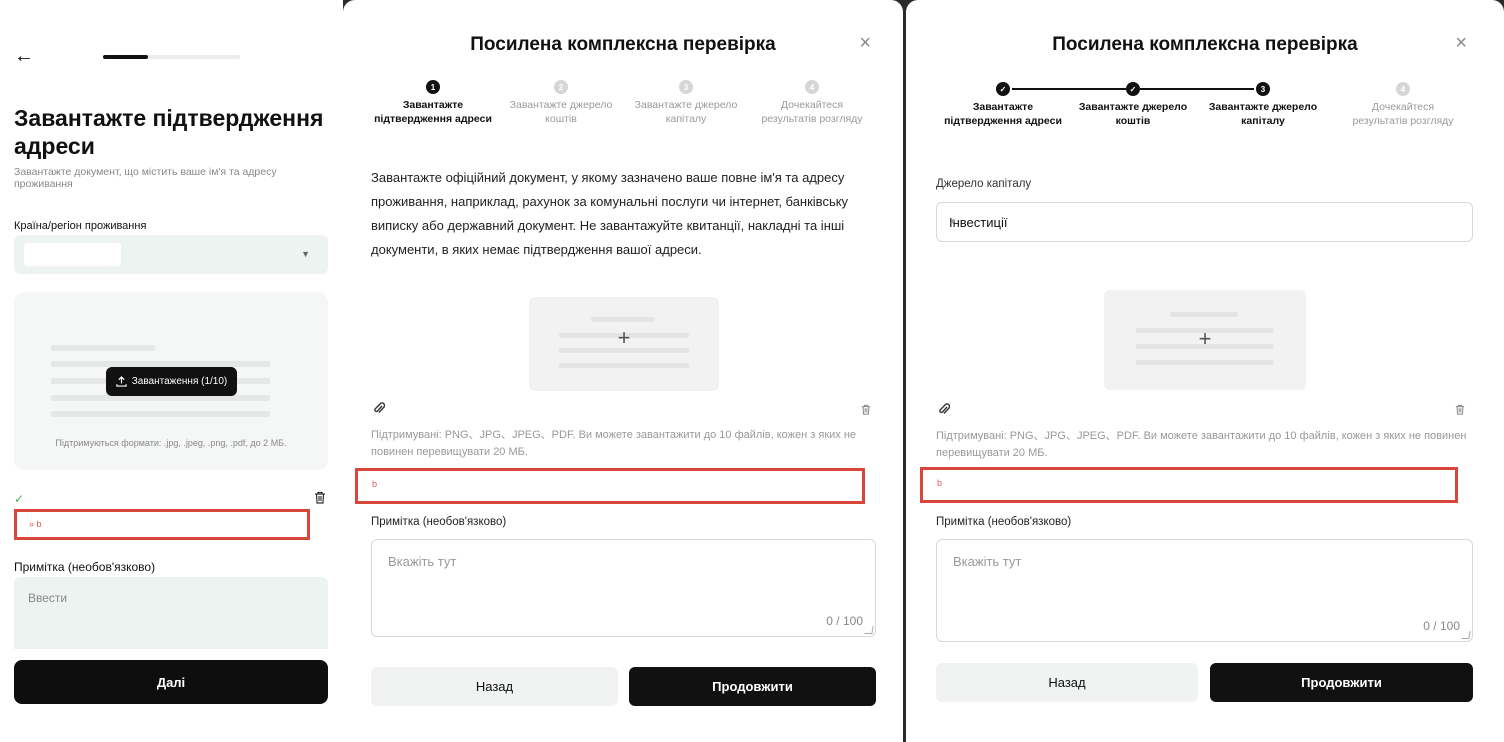 The height and width of the screenshot is (742, 1504). Describe the element at coordinates (1003, 89) in the screenshot. I see `step-1-check-icon: ✓` at that location.